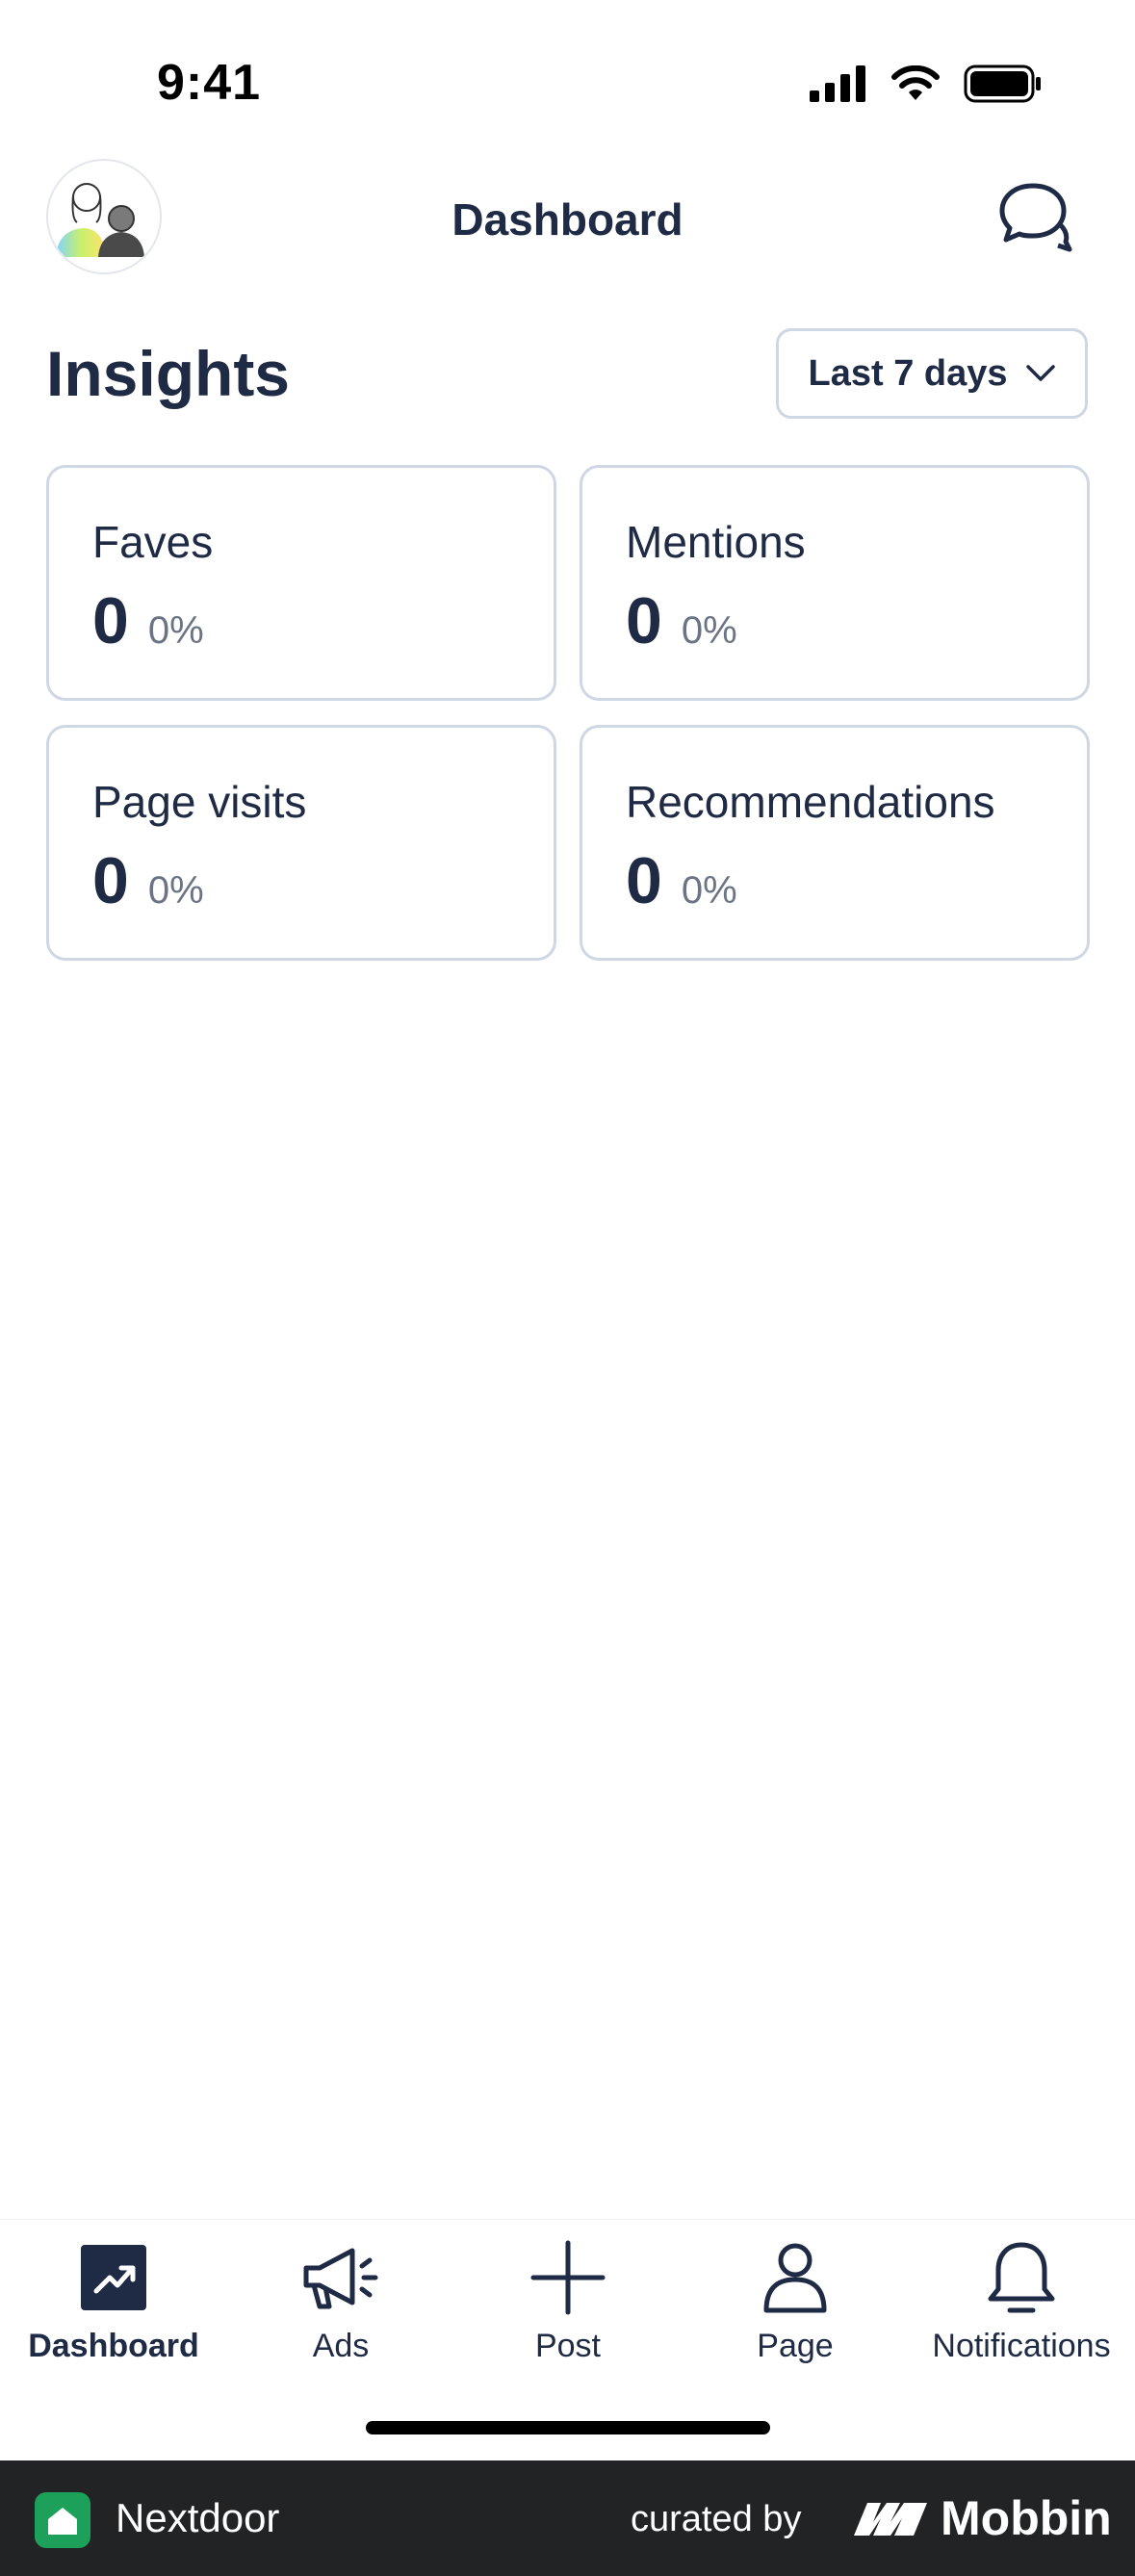 The height and width of the screenshot is (2576, 1135). I want to click on messages-button, so click(1034, 216).